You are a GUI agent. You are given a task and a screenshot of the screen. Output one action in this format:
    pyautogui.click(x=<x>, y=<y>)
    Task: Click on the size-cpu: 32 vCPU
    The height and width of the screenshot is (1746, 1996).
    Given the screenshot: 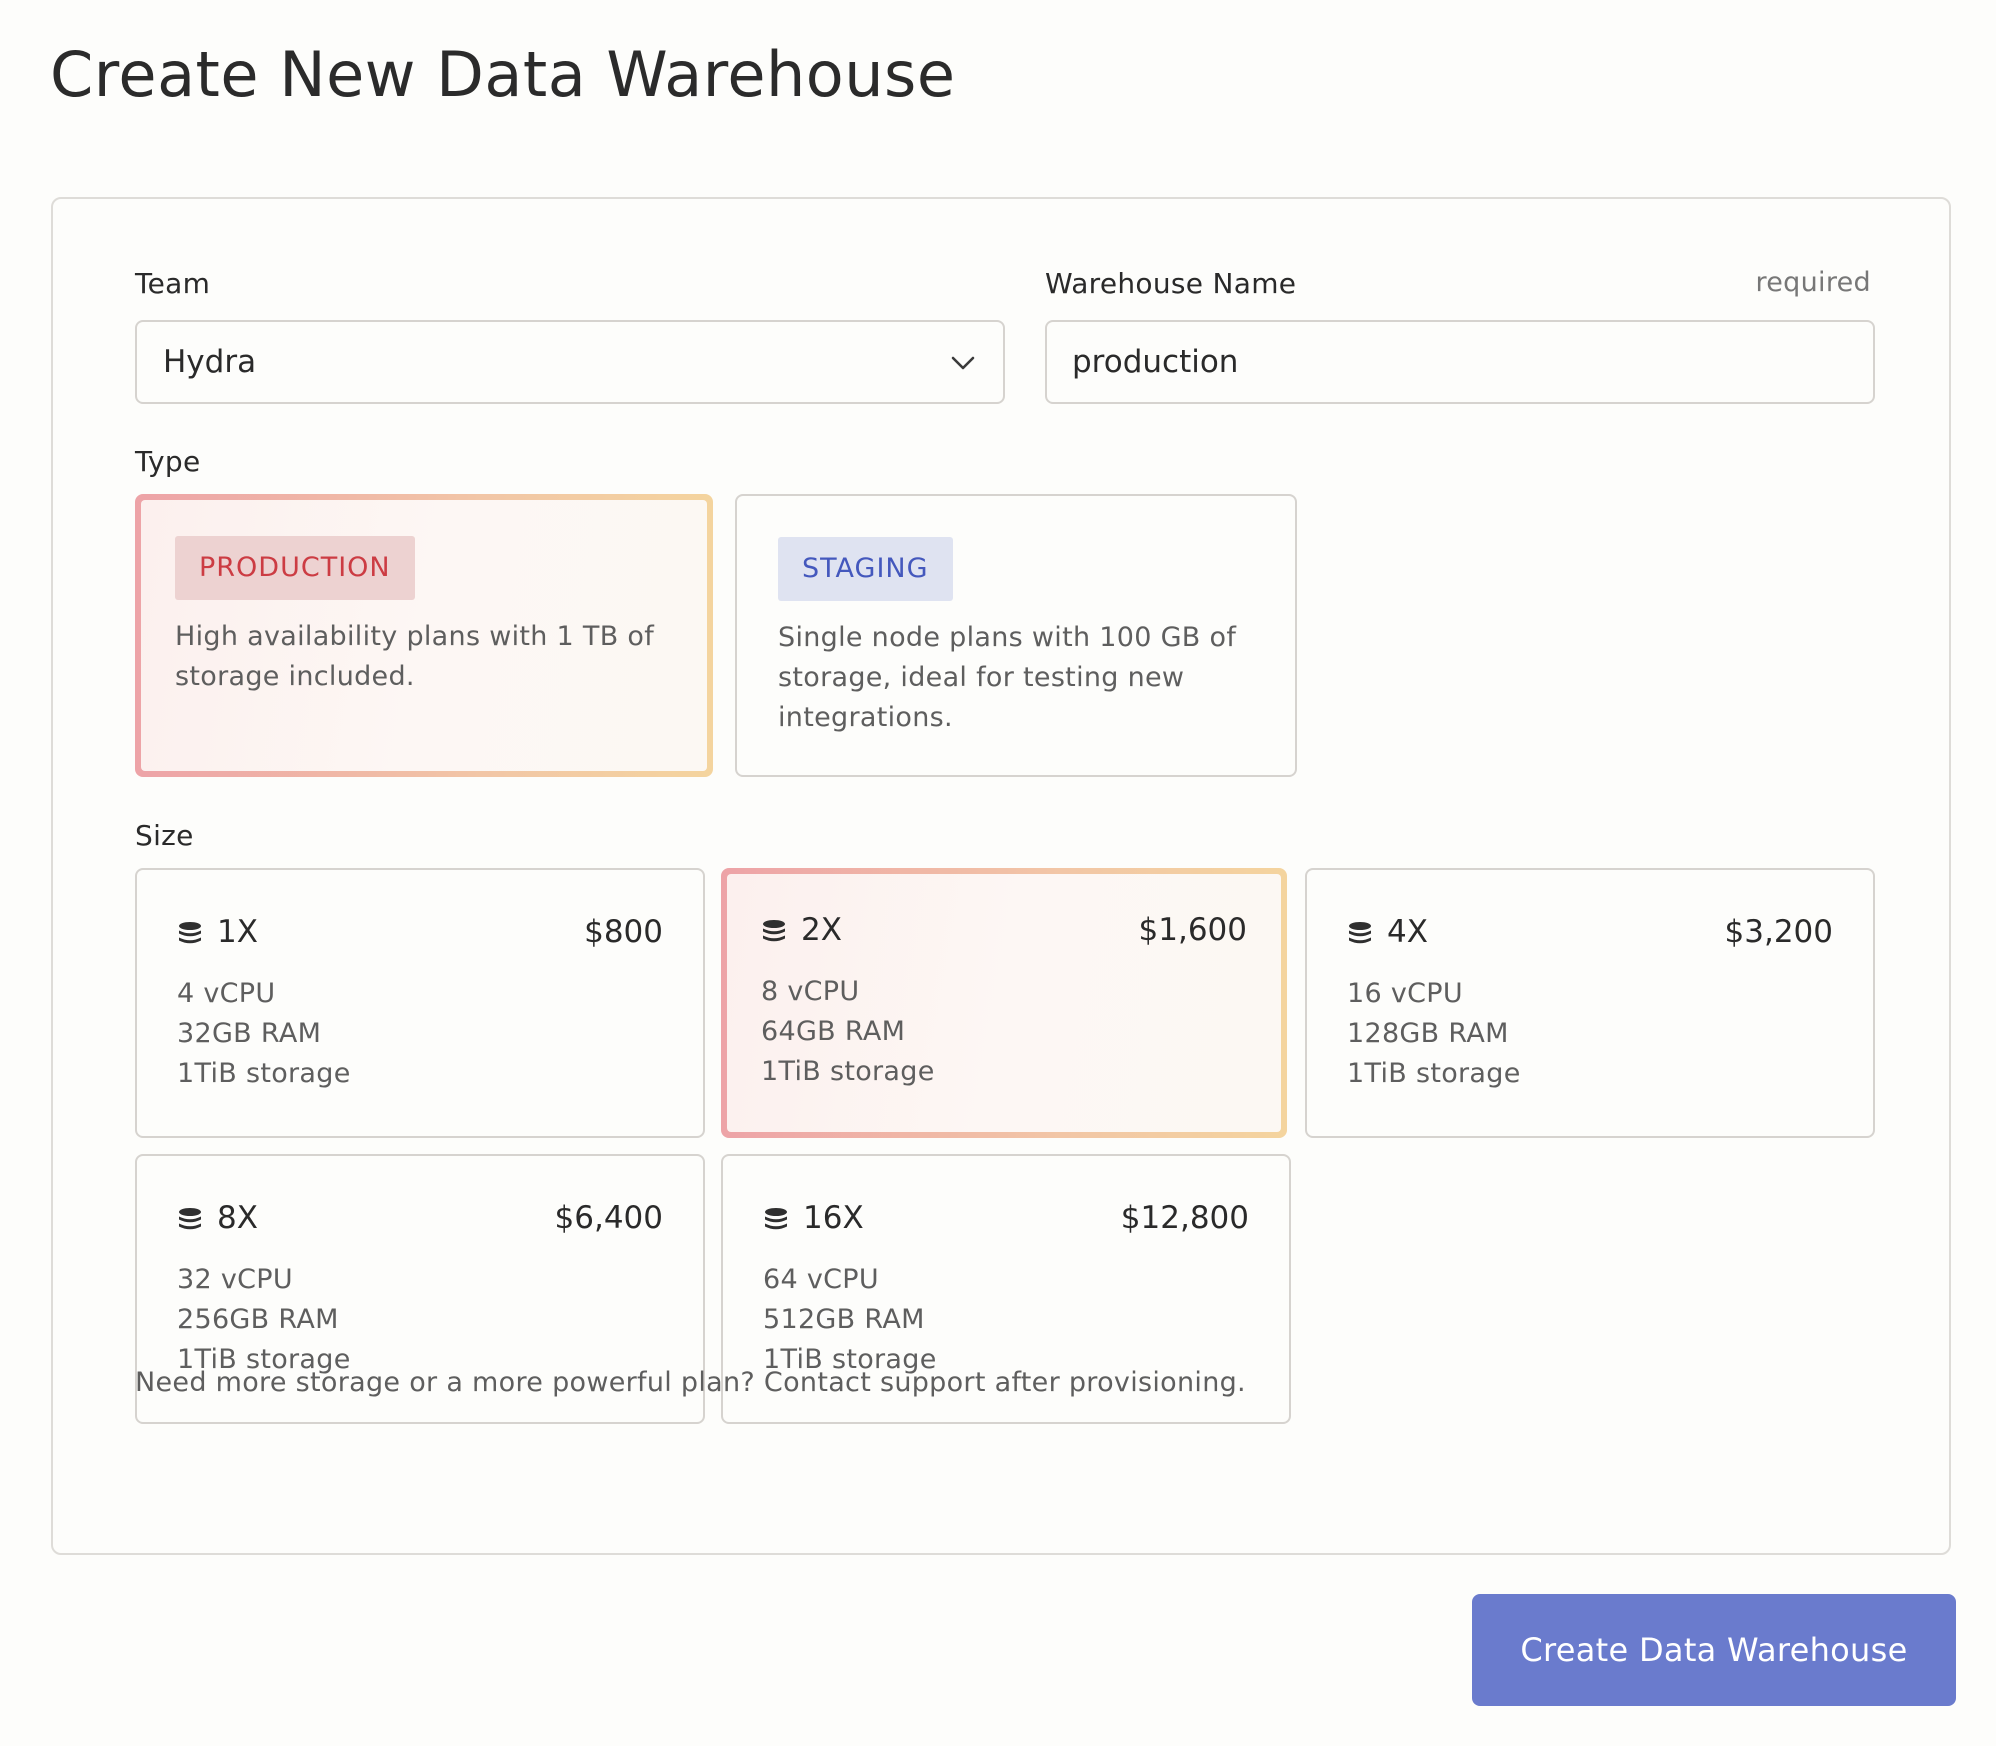 What is the action you would take?
    pyautogui.click(x=235, y=1279)
    